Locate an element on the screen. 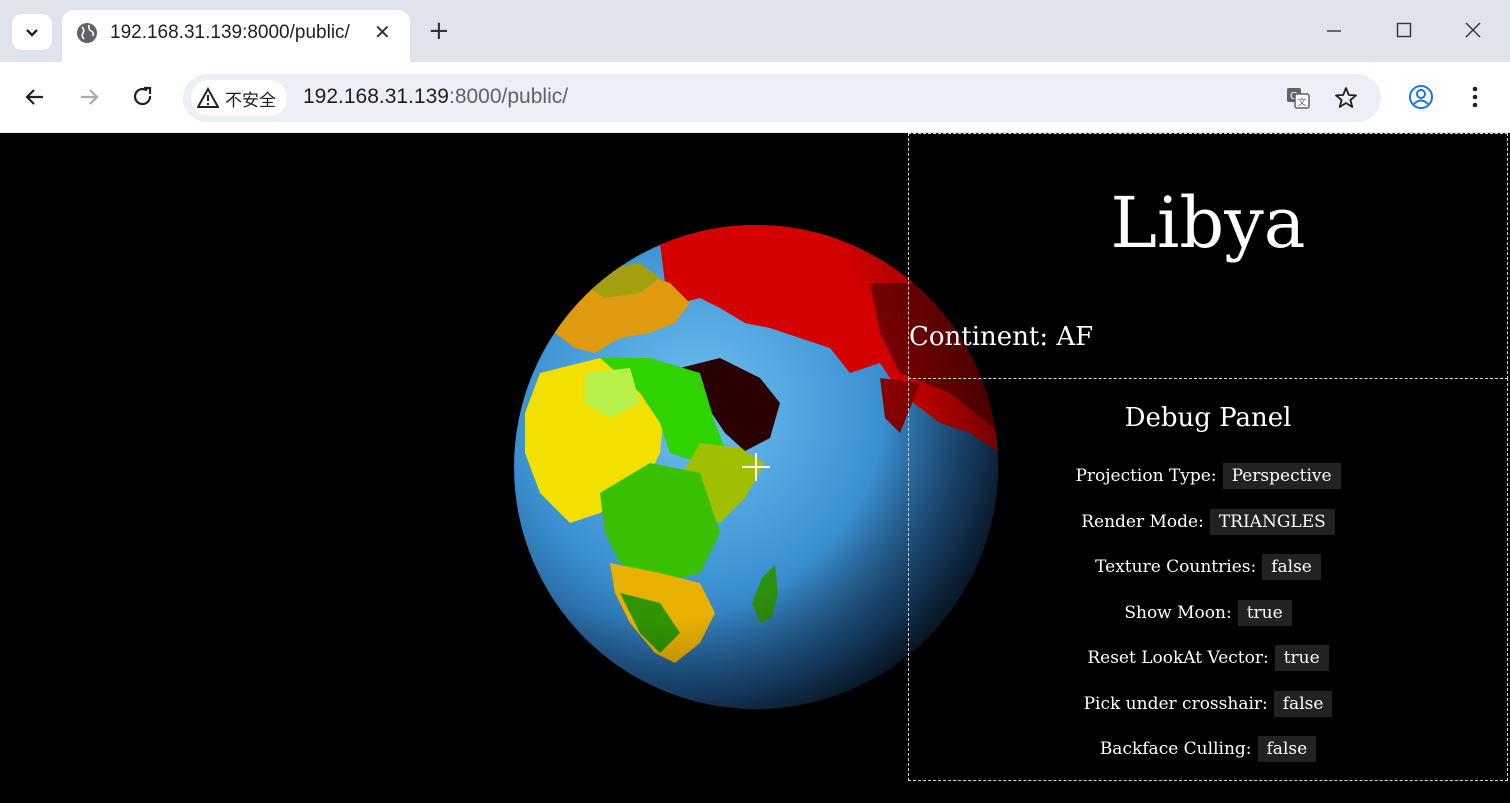 The height and width of the screenshot is (803, 1510). translate-icon: G 文 is located at coordinates (1298, 98).